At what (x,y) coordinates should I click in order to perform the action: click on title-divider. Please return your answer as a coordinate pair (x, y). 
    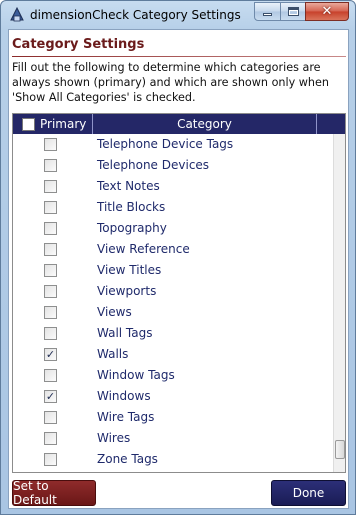
    Looking at the image, I should click on (179, 56).